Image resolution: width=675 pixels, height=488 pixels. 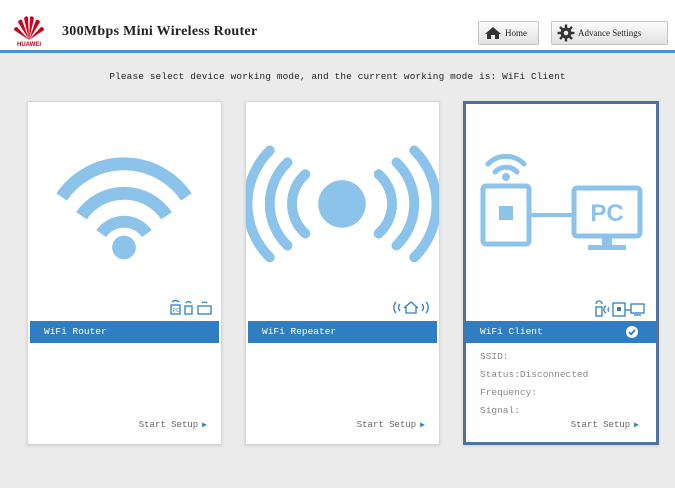 I want to click on gear-icon, so click(x=566, y=33).